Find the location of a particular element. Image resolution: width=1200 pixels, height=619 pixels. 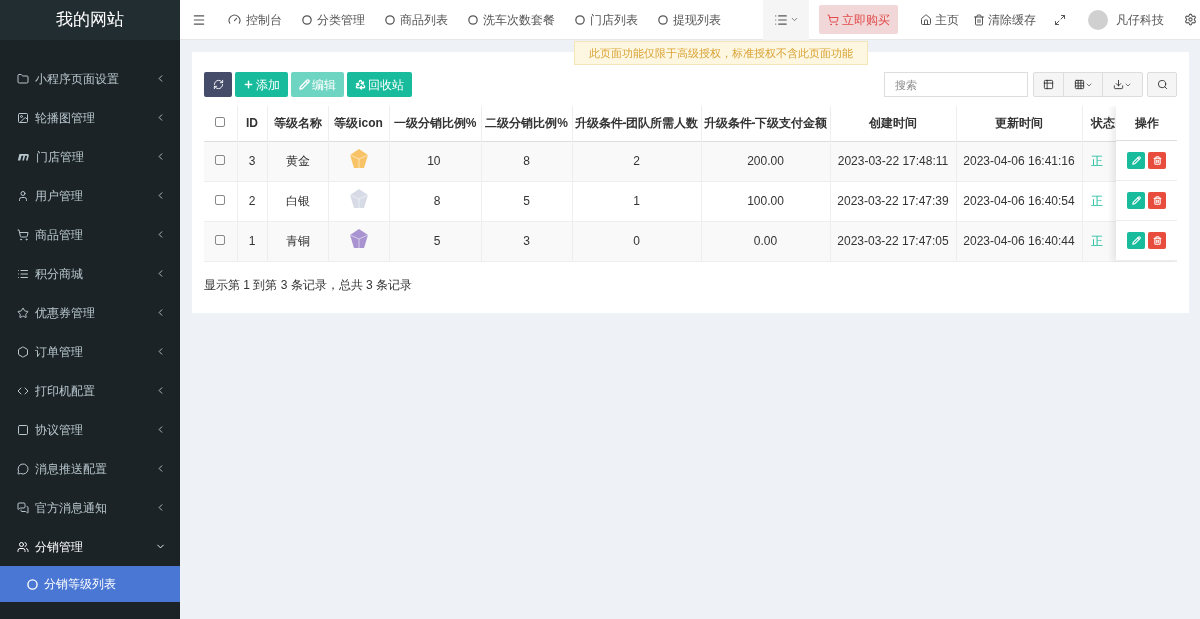

table-cell-text: 10 is located at coordinates (434, 161).